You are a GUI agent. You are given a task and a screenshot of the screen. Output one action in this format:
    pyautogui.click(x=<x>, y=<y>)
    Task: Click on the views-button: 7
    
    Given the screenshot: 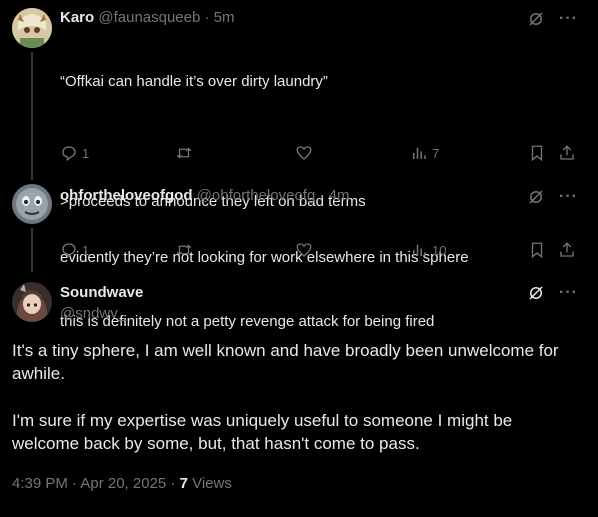 What is the action you would take?
    pyautogui.click(x=424, y=153)
    